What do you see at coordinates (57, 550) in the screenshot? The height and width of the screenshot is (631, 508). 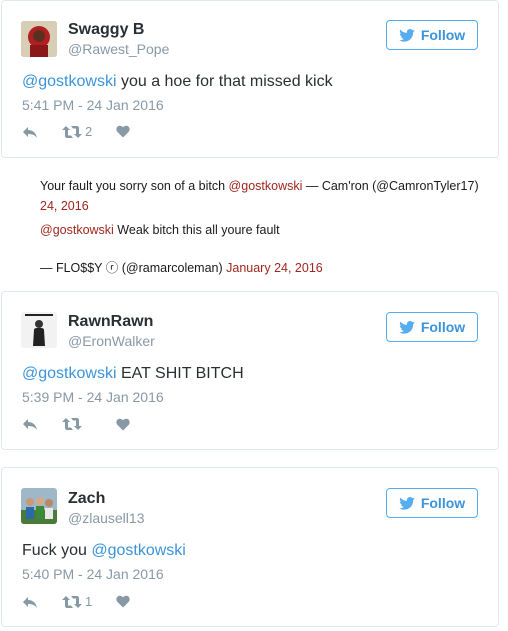 I see `tweet-body: Fuck you` at bounding box center [57, 550].